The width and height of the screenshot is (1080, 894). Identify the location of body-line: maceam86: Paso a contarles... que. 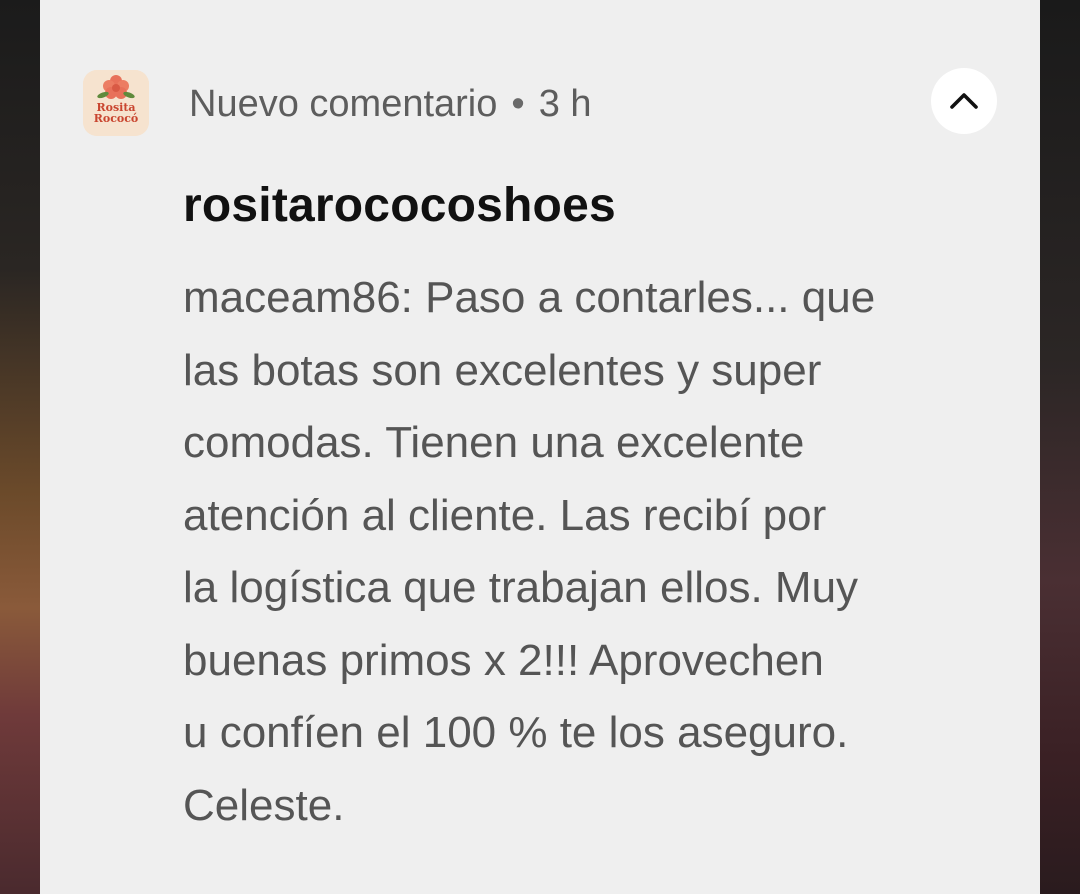
(529, 297).